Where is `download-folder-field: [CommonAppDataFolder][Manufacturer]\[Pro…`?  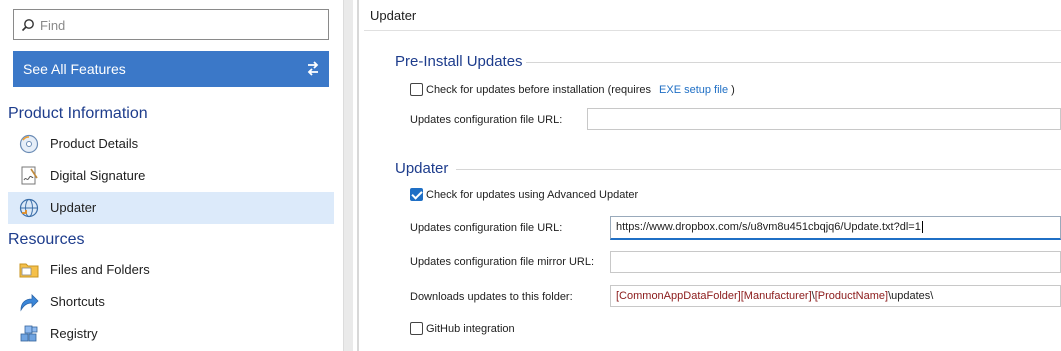
download-folder-field: [CommonAppDataFolder][Manufacturer]\[Pro… is located at coordinates (835, 296).